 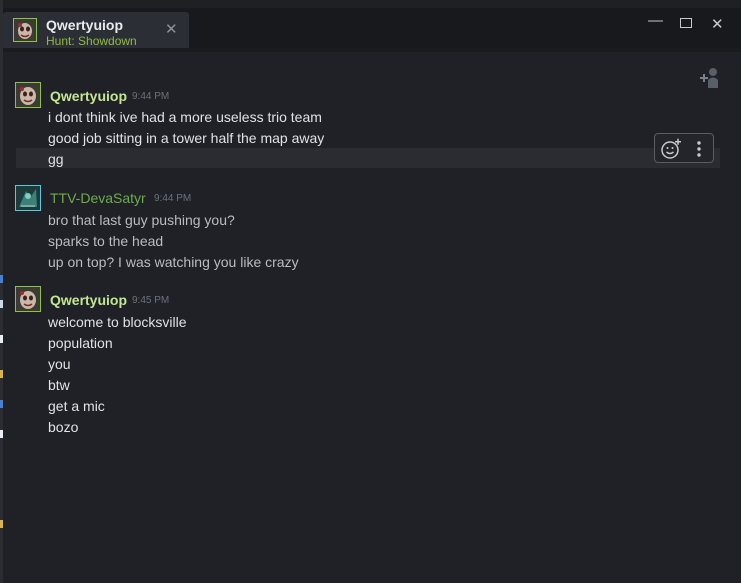 What do you see at coordinates (63, 427) in the screenshot?
I see `message-line: bozo` at bounding box center [63, 427].